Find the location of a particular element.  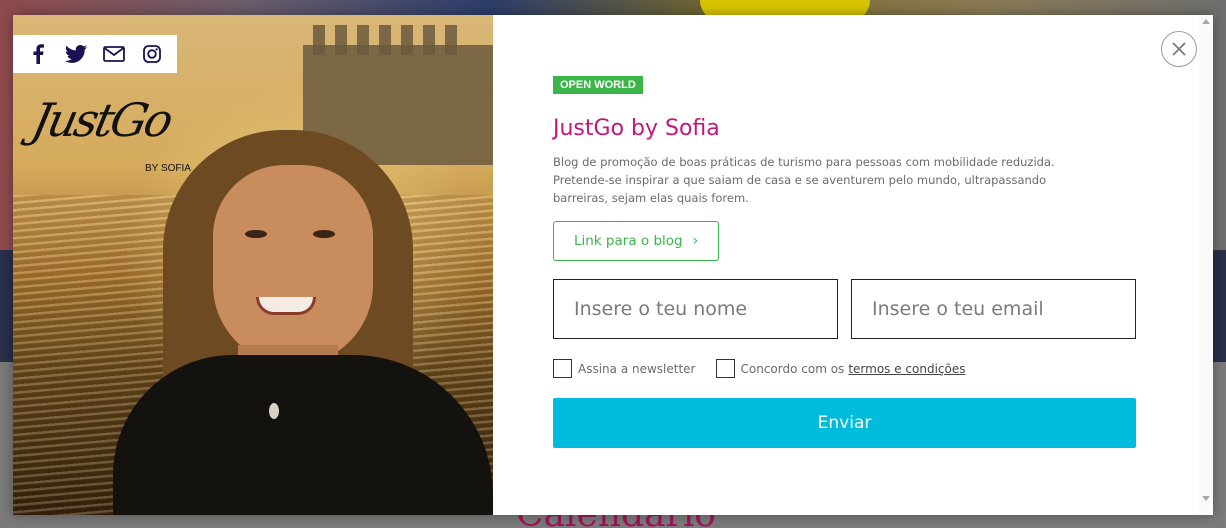

terms-link: termos e condições is located at coordinates (906, 369).